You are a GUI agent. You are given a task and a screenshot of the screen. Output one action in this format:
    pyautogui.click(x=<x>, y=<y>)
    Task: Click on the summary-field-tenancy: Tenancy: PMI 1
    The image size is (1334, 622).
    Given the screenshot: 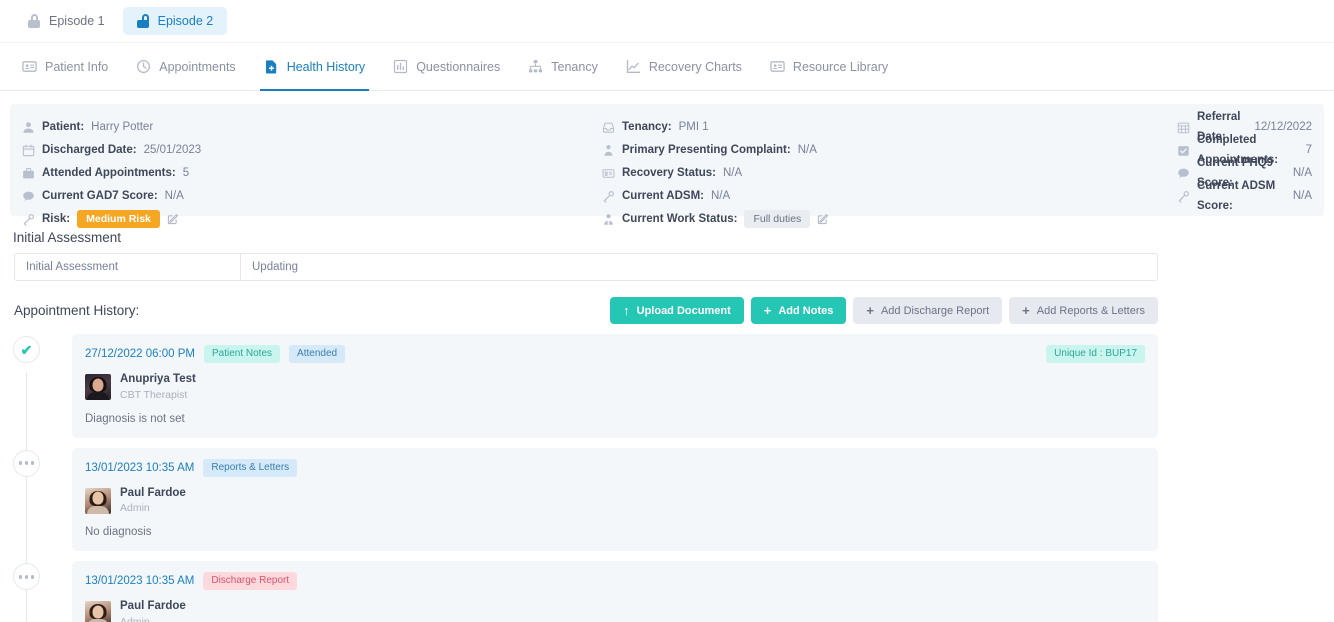 What is the action you would take?
    pyautogui.click(x=889, y=127)
    